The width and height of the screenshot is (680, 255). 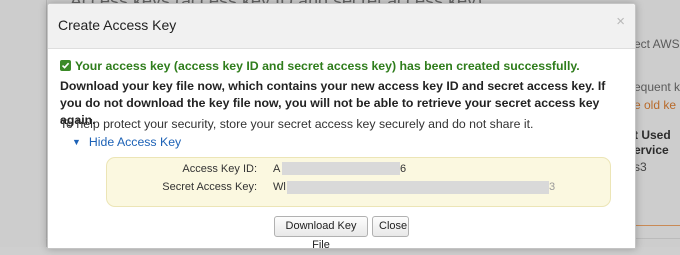 I want to click on hide-access-key-toggle: ▼ Hide Access Key, so click(x=126, y=142).